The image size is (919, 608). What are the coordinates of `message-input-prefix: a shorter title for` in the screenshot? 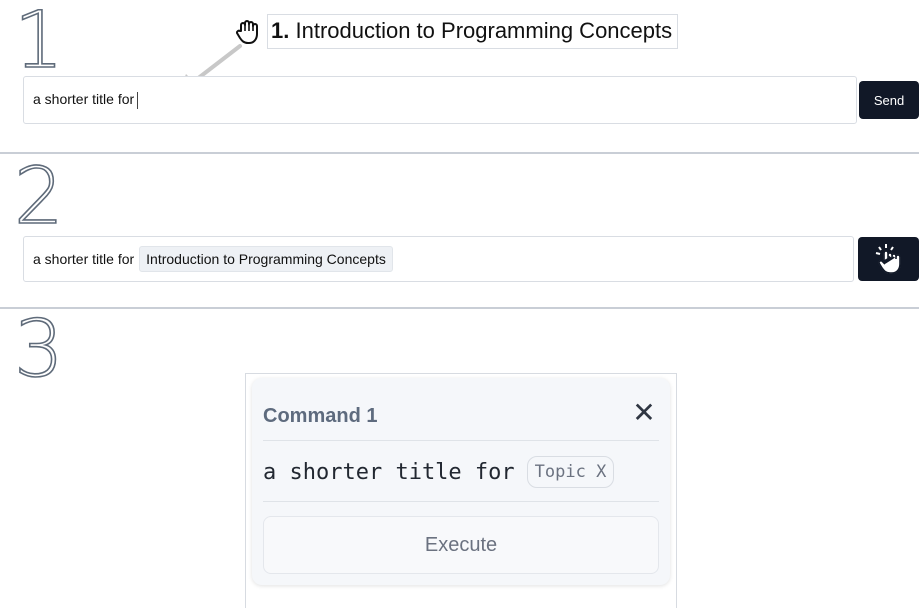 It's located at (84, 259).